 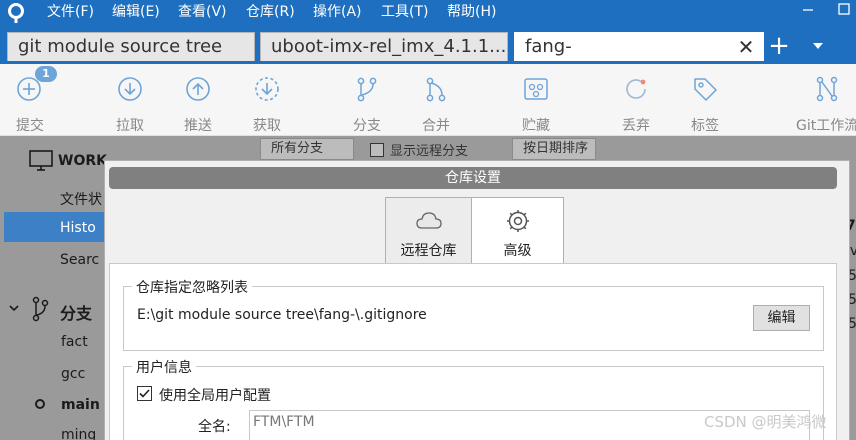 What do you see at coordinates (78, 433) in the screenshot?
I see `sidebar-branch-item: ming` at bounding box center [78, 433].